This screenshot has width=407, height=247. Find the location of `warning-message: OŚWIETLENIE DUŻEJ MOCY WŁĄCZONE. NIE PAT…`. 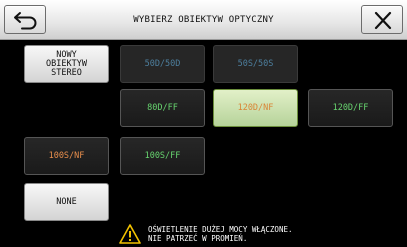

warning-message: OŚWIETLENIE DUŻEJ MOCY WŁĄCZONE. NIE PAT… is located at coordinates (258, 234).